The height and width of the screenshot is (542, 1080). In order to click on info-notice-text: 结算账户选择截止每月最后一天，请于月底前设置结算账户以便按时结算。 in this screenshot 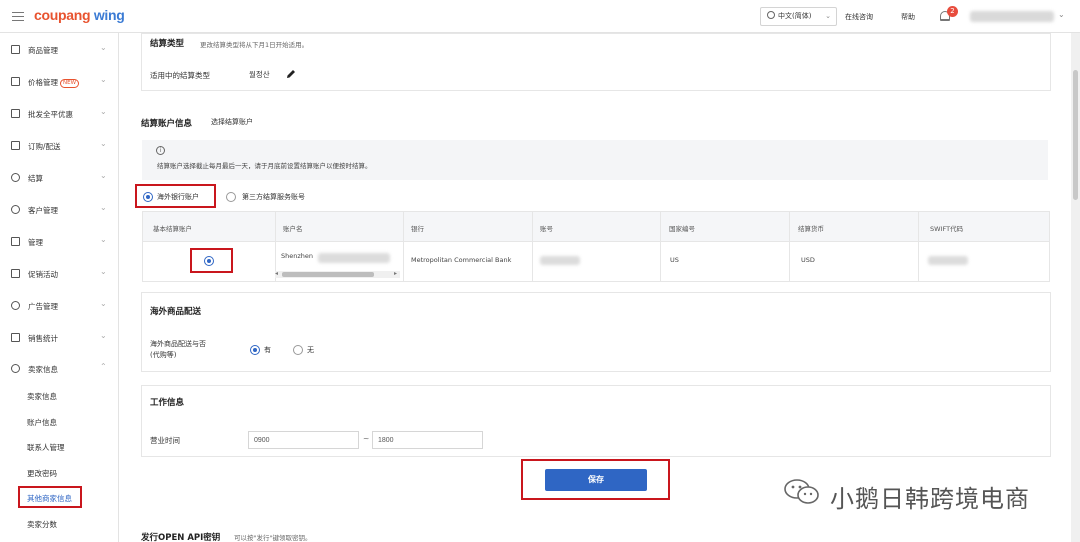, I will do `click(264, 166)`.